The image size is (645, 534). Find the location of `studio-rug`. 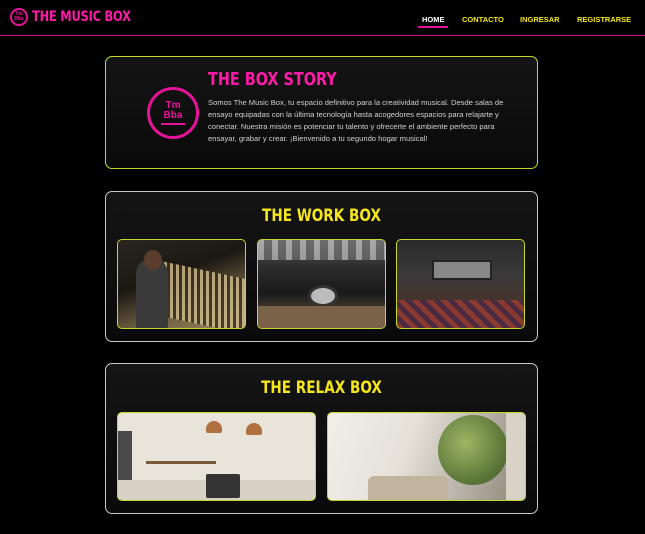

studio-rug is located at coordinates (460, 314).